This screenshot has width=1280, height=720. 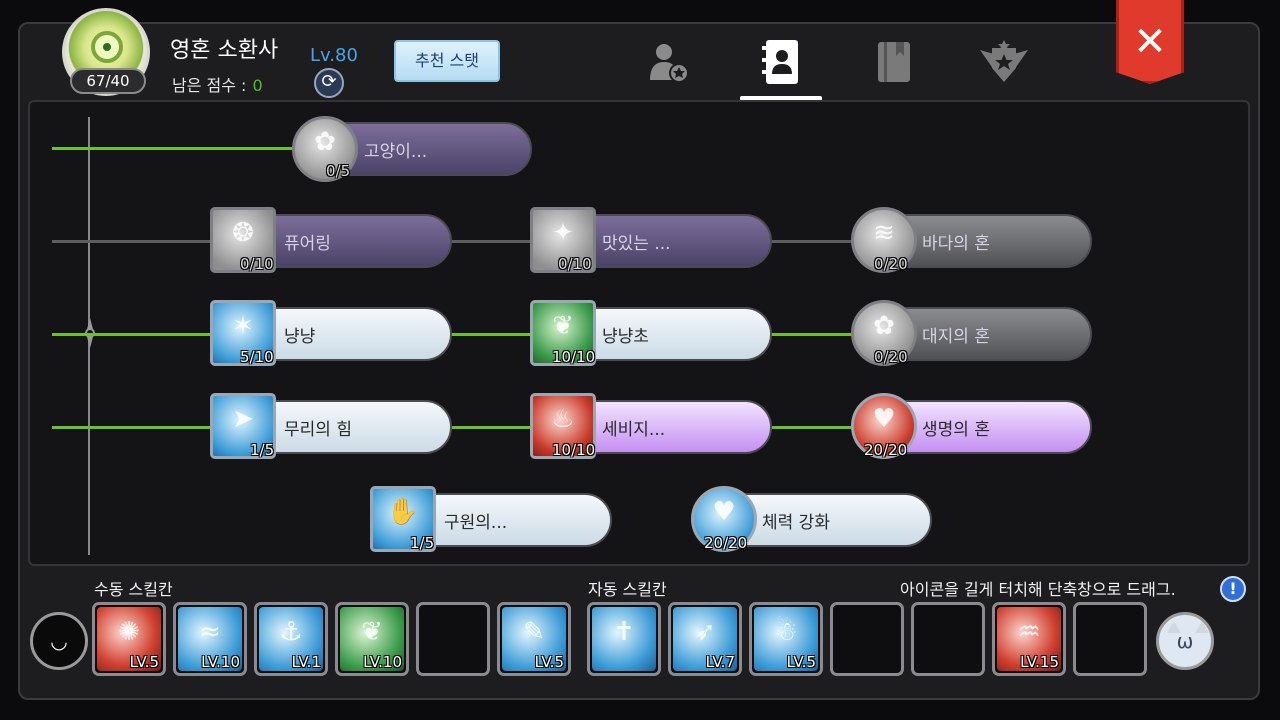 I want to click on level-label: Lv.80, so click(x=334, y=55).